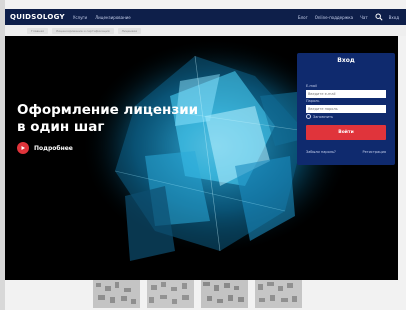  Describe the element at coordinates (23, 148) in the screenshot. I see `play-icon` at that location.